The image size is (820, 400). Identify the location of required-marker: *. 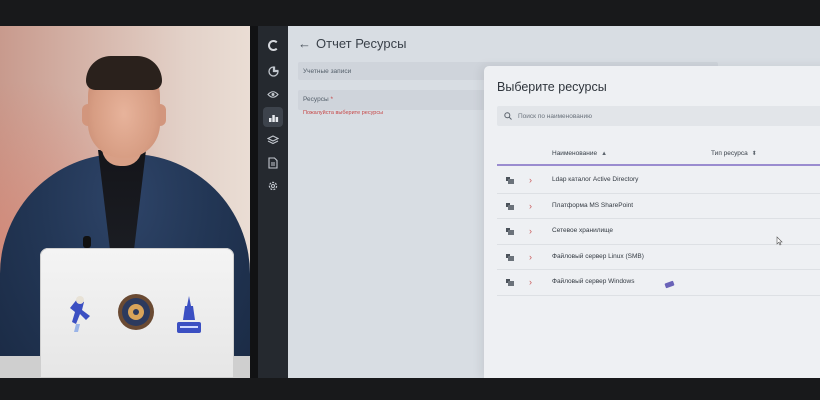
(331, 99).